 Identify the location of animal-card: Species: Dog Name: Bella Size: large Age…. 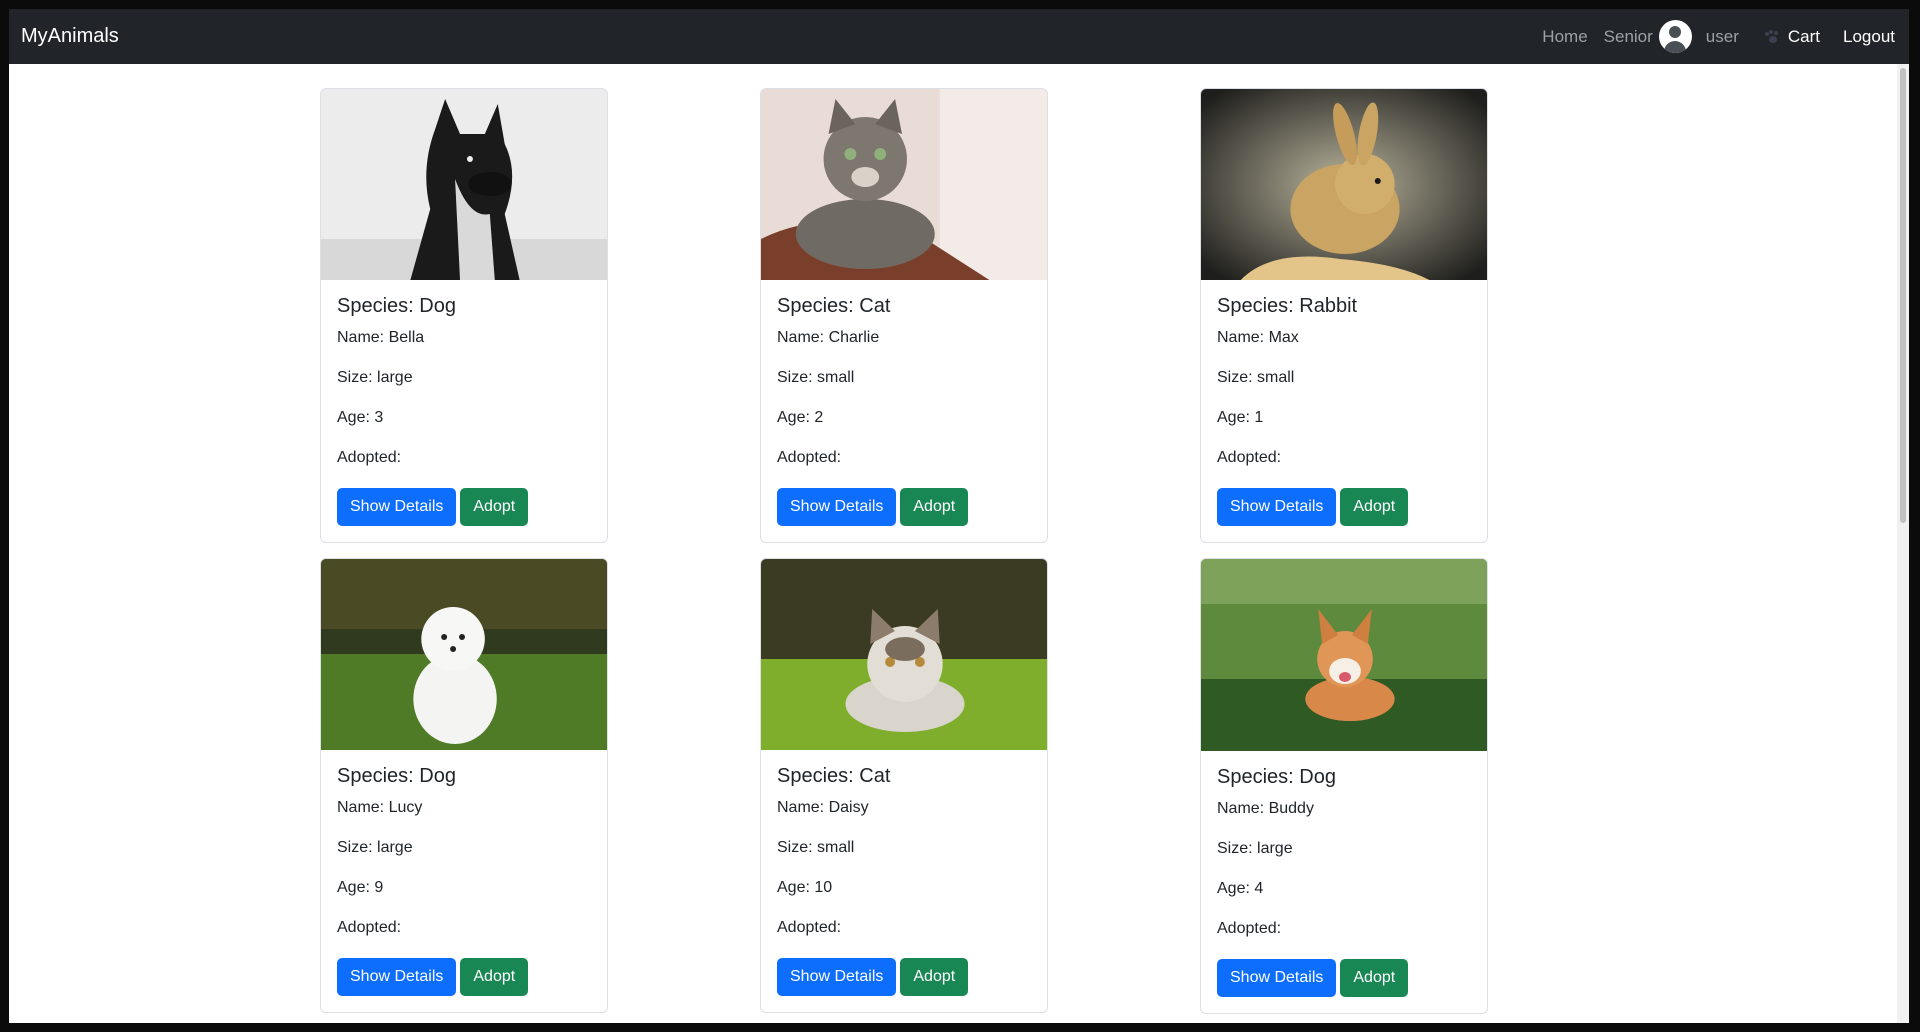
(464, 315).